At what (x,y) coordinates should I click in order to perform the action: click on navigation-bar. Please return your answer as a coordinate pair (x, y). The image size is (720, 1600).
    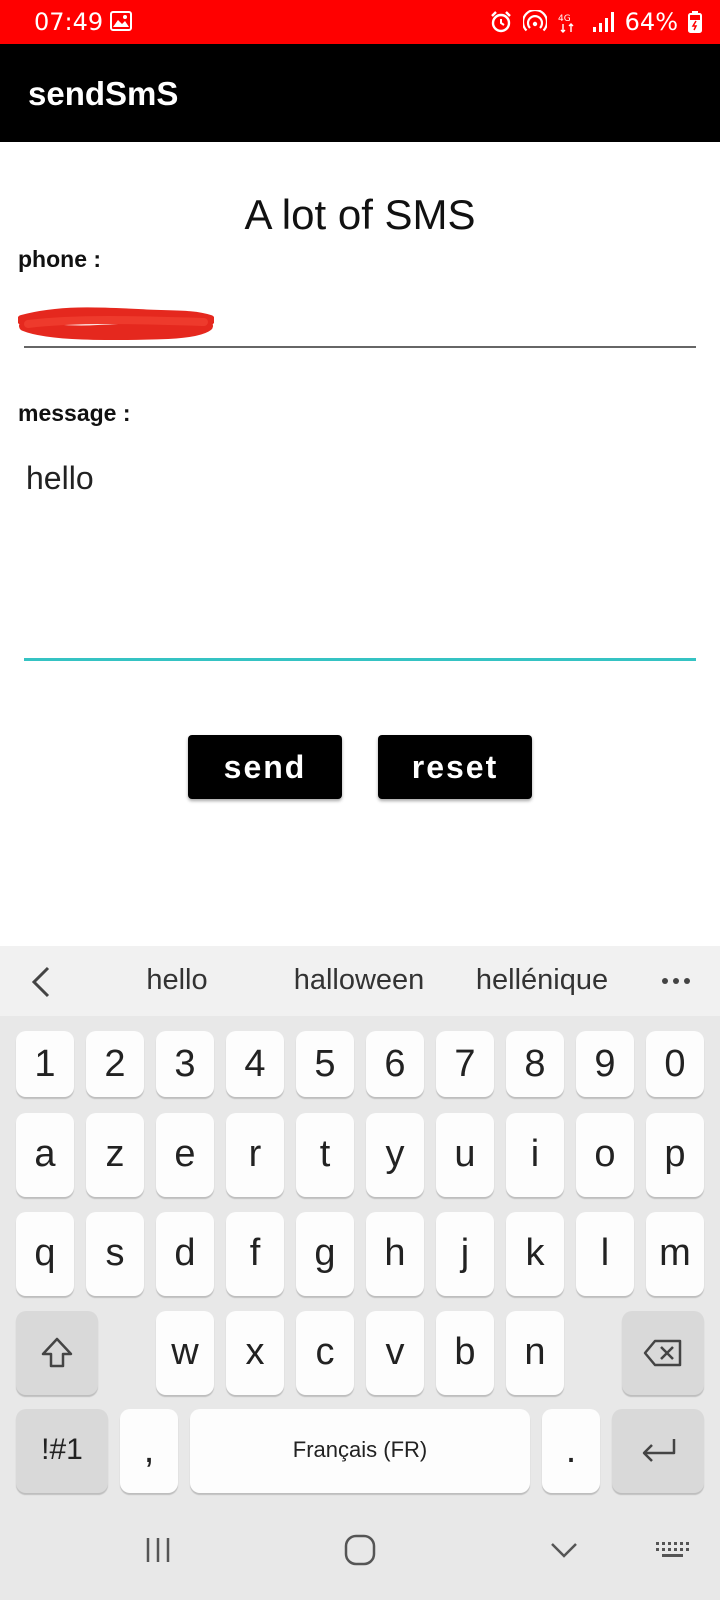
    Looking at the image, I should click on (360, 1550).